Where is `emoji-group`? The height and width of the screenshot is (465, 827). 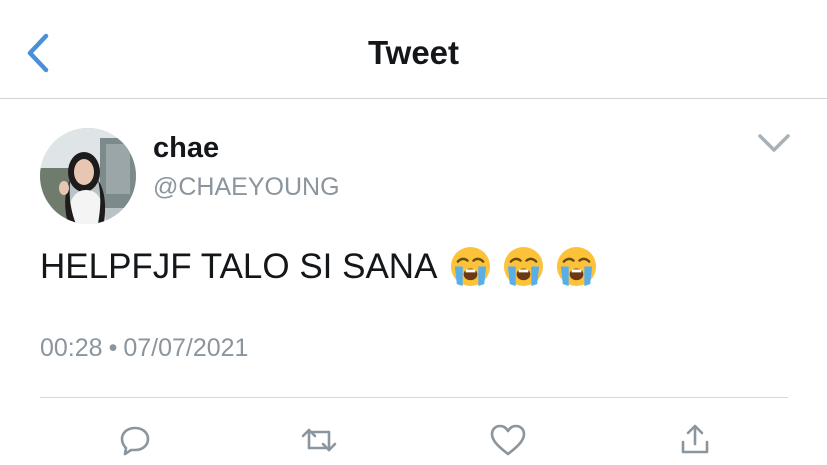 emoji-group is located at coordinates (523, 266).